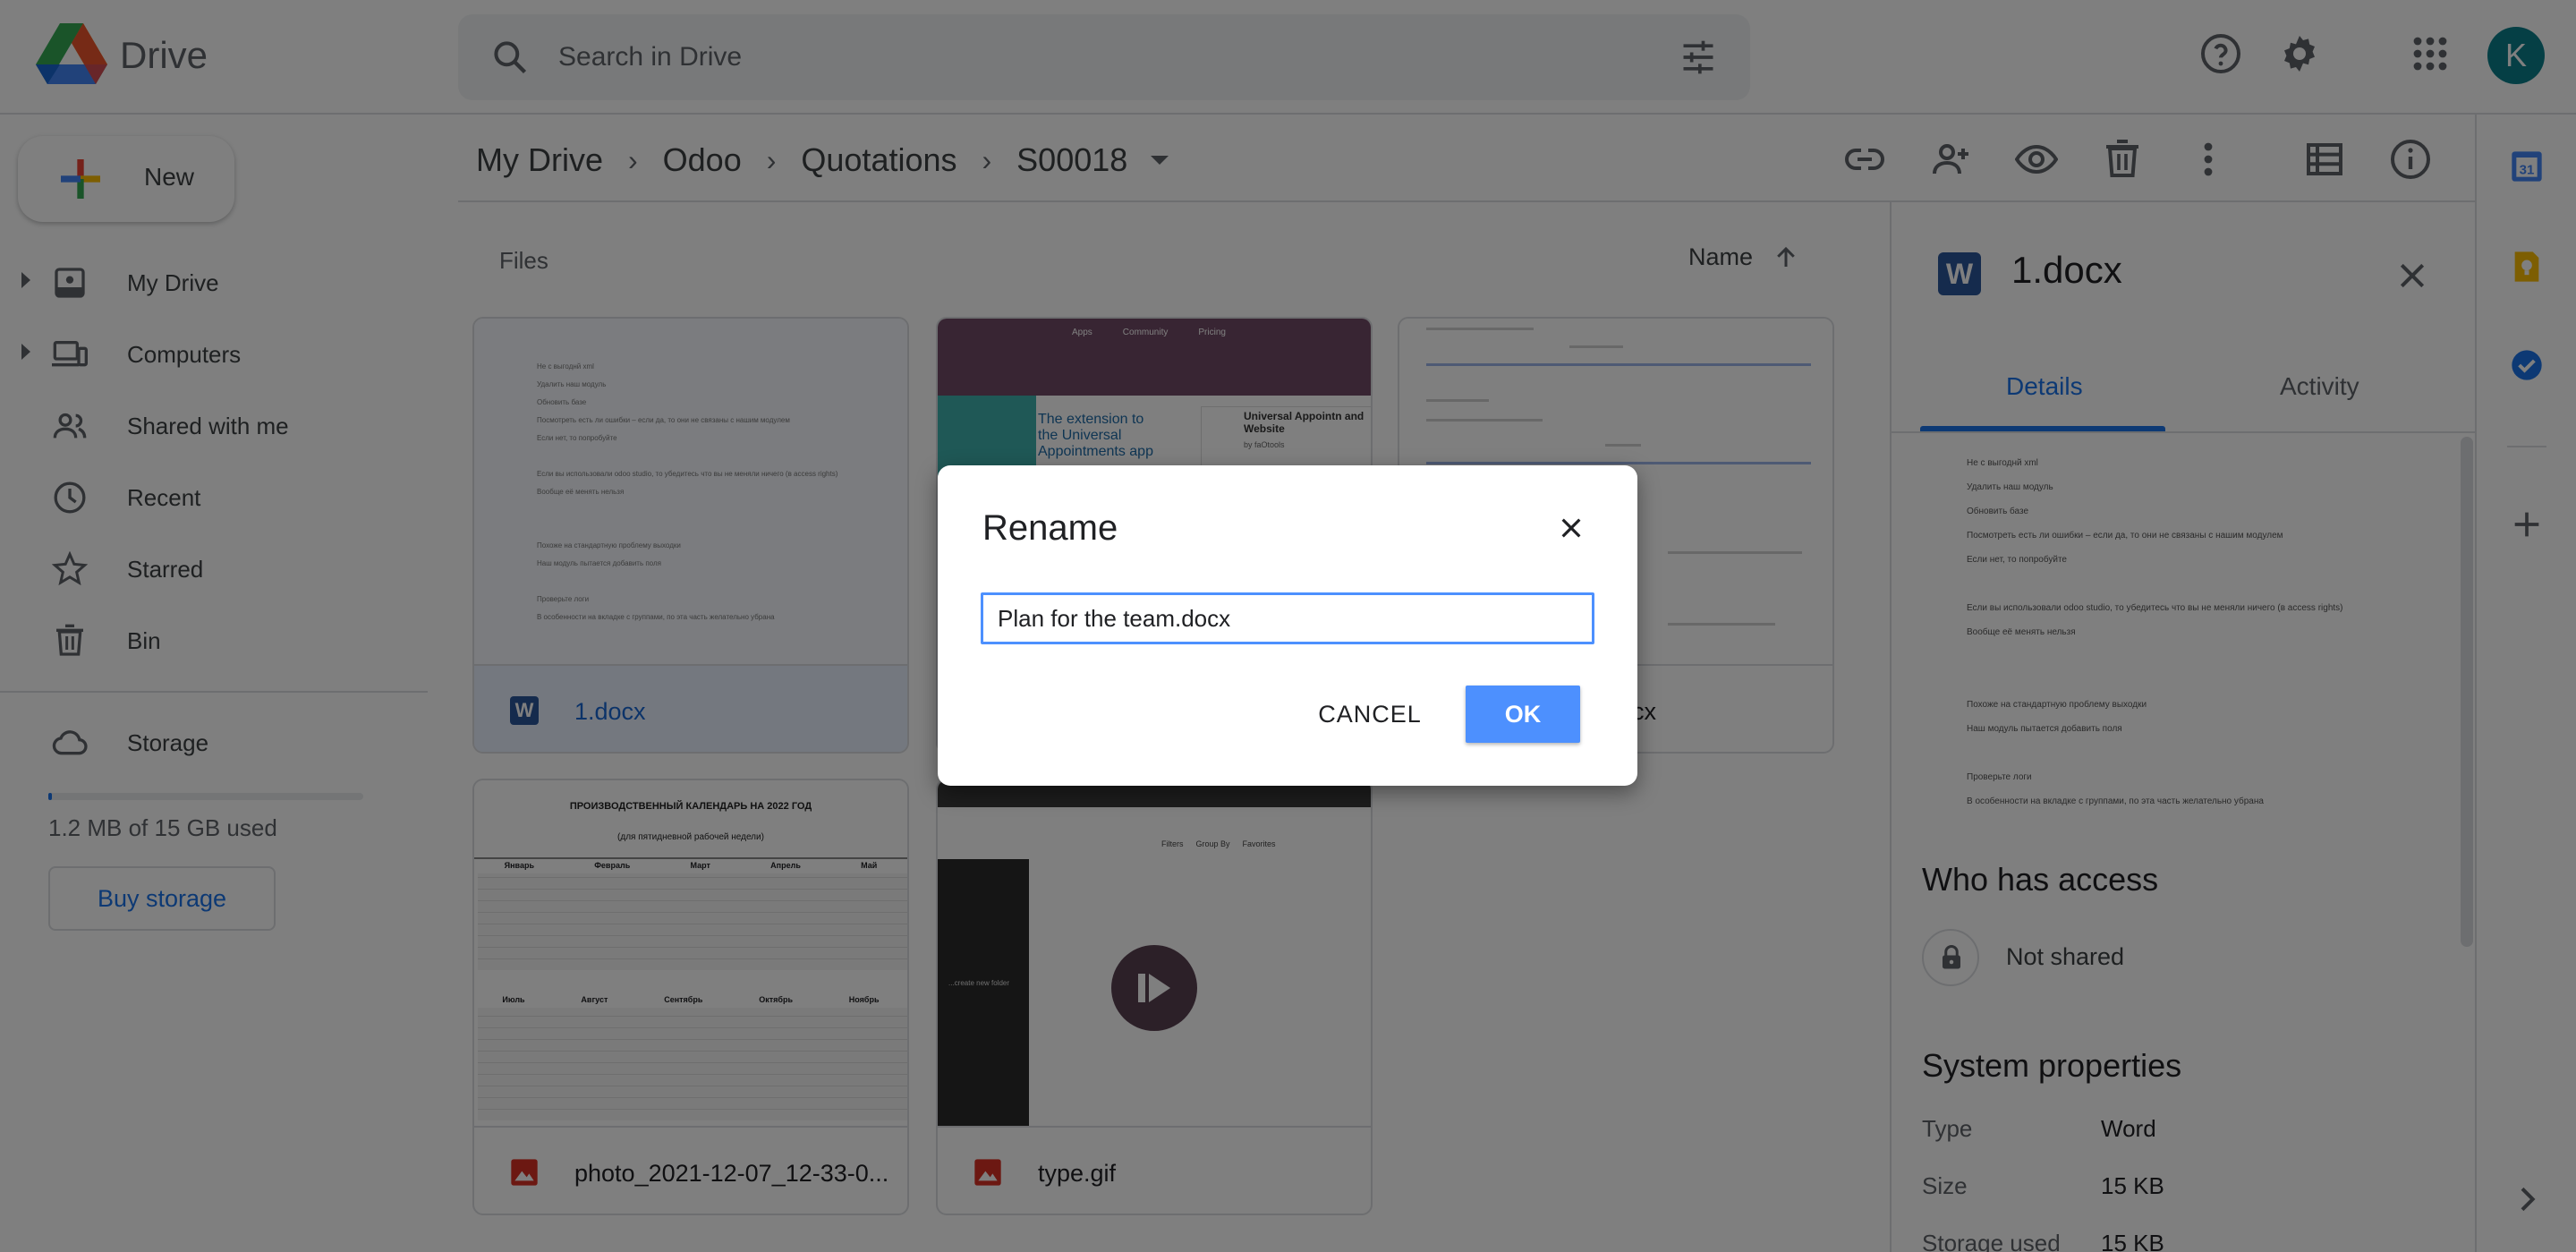  What do you see at coordinates (1050, 528) in the screenshot?
I see `dialog-title: Rename` at bounding box center [1050, 528].